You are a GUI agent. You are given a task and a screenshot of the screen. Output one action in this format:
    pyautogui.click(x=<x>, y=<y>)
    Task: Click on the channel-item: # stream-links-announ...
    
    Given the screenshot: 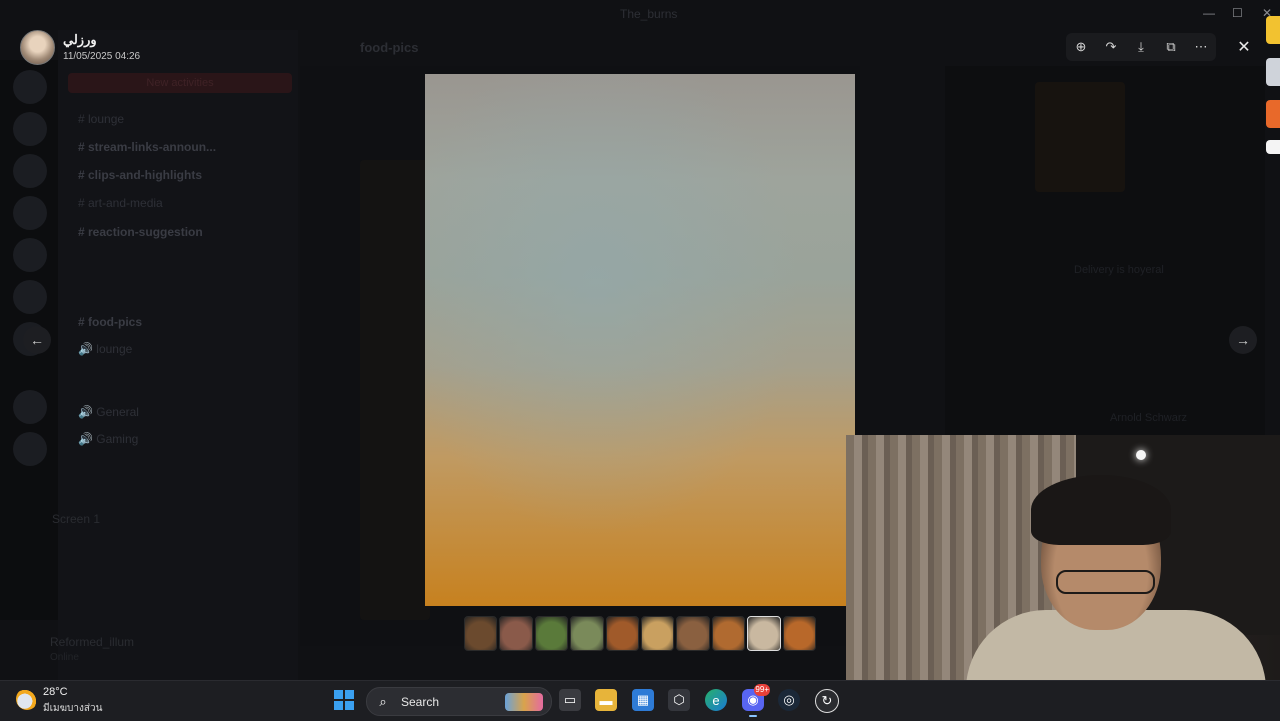 What is the action you would take?
    pyautogui.click(x=147, y=147)
    